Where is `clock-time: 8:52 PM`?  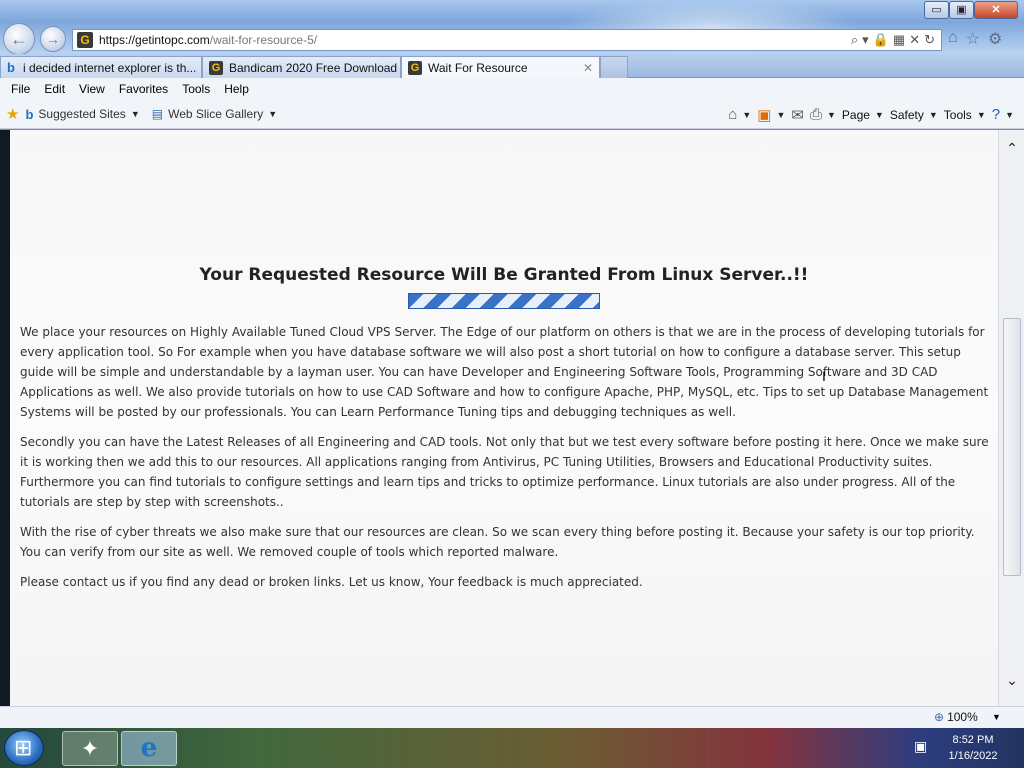
clock-time: 8:52 PM is located at coordinates (973, 740).